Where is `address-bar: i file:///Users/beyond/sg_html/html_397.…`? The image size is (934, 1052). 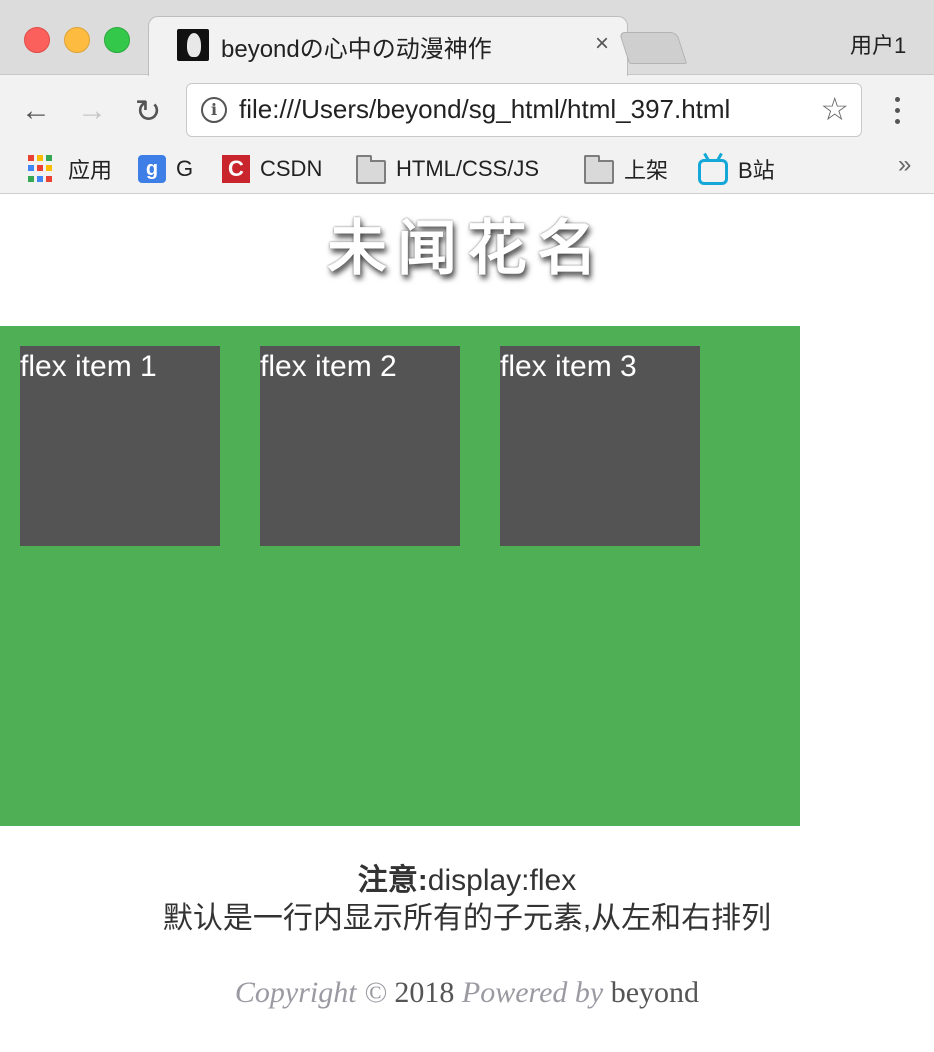
address-bar: i file:///Users/beyond/sg_html/html_397.… is located at coordinates (524, 110).